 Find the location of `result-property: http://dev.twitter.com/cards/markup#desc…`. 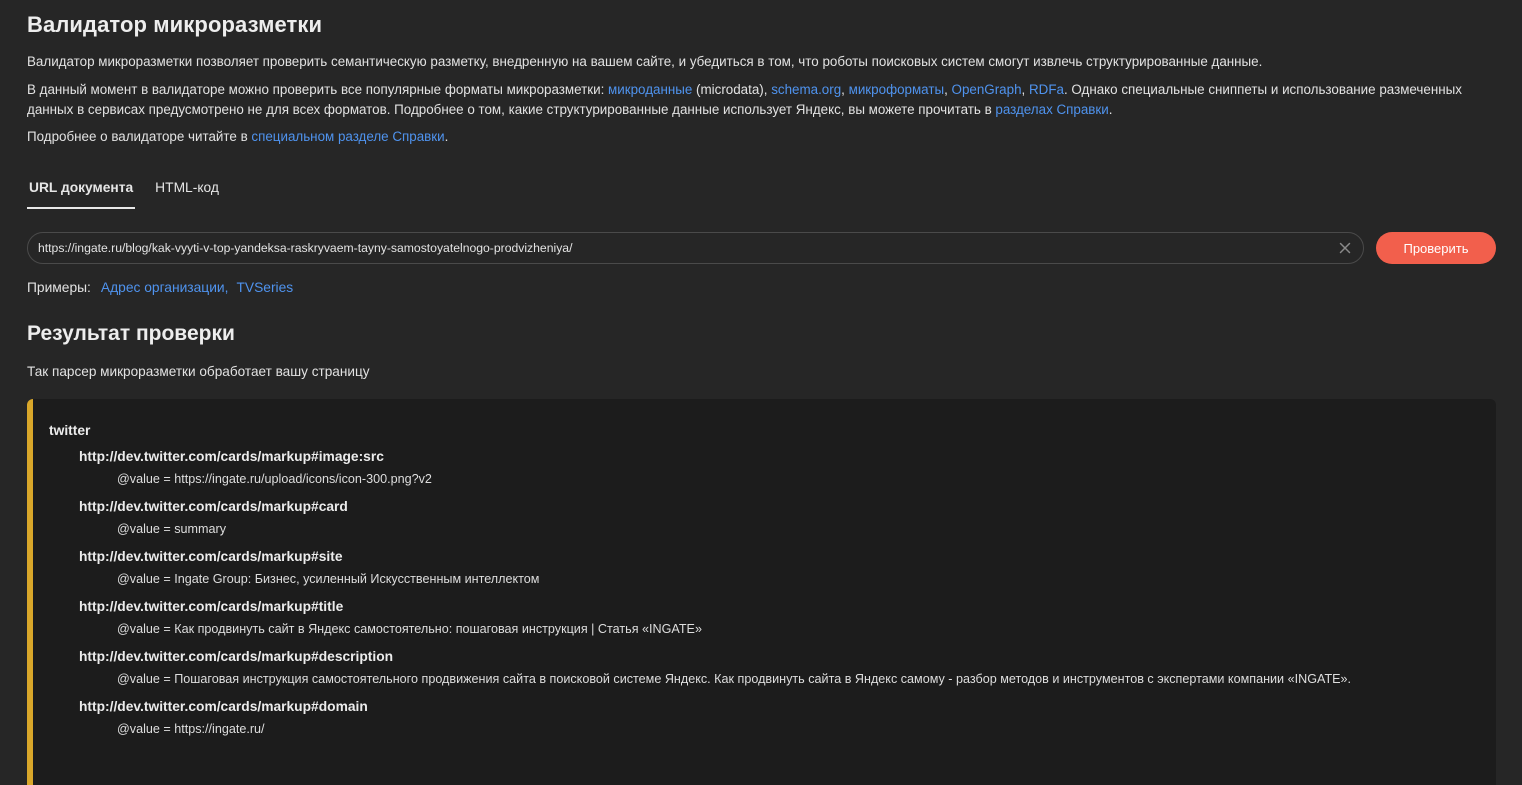

result-property: http://dev.twitter.com/cards/markup#desc… is located at coordinates (787, 667).